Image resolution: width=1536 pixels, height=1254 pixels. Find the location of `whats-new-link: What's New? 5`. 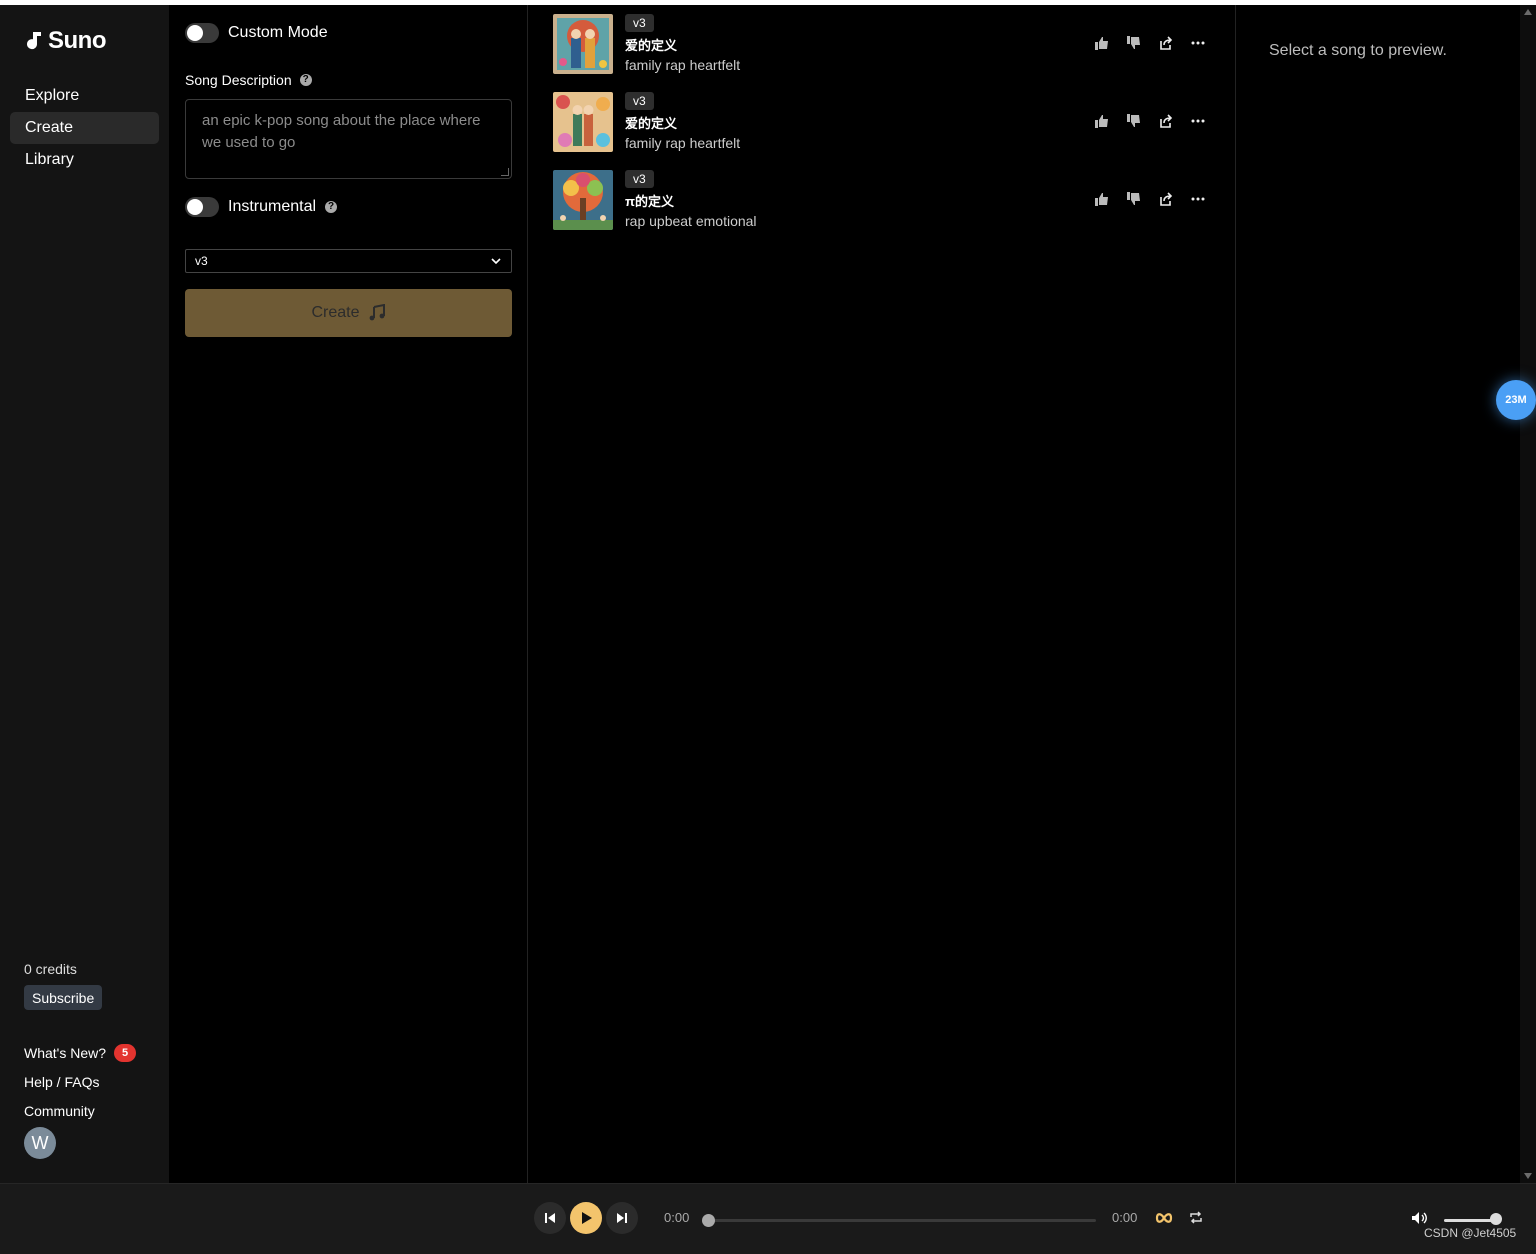

whats-new-link: What's New? 5 is located at coordinates (80, 1052).